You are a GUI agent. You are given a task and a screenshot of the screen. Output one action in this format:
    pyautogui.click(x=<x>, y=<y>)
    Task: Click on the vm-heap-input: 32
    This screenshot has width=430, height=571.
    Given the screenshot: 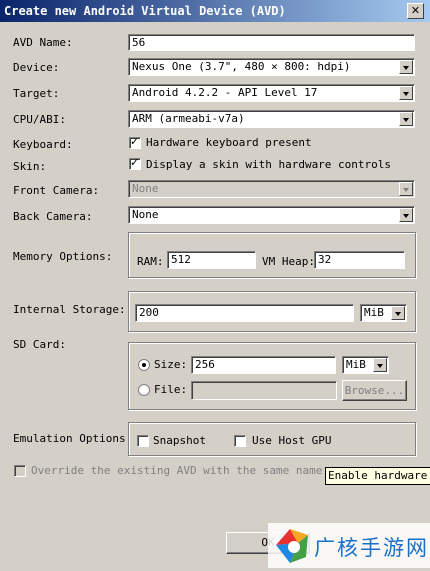 What is the action you would take?
    pyautogui.click(x=359, y=260)
    